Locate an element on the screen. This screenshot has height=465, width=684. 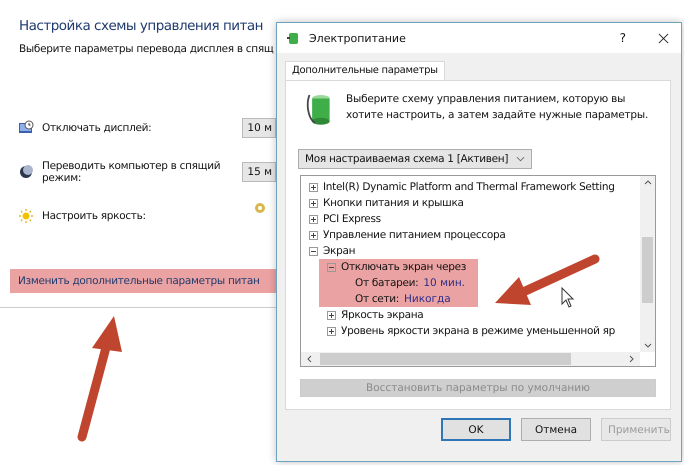
window-title: Электропитание is located at coordinates (358, 38).